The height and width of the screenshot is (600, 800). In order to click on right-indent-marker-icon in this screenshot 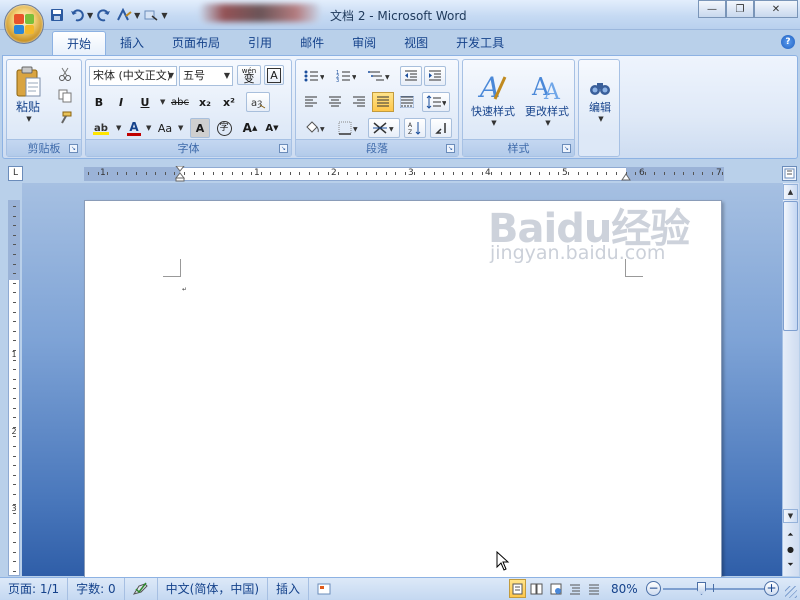, I will do `click(626, 176)`.